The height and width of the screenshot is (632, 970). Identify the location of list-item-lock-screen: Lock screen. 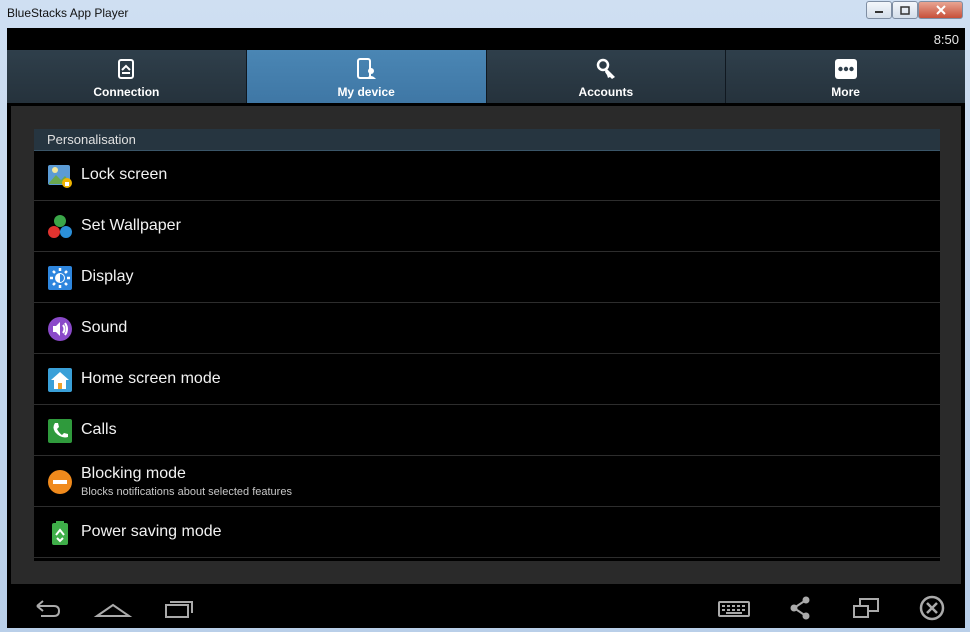
(487, 176).